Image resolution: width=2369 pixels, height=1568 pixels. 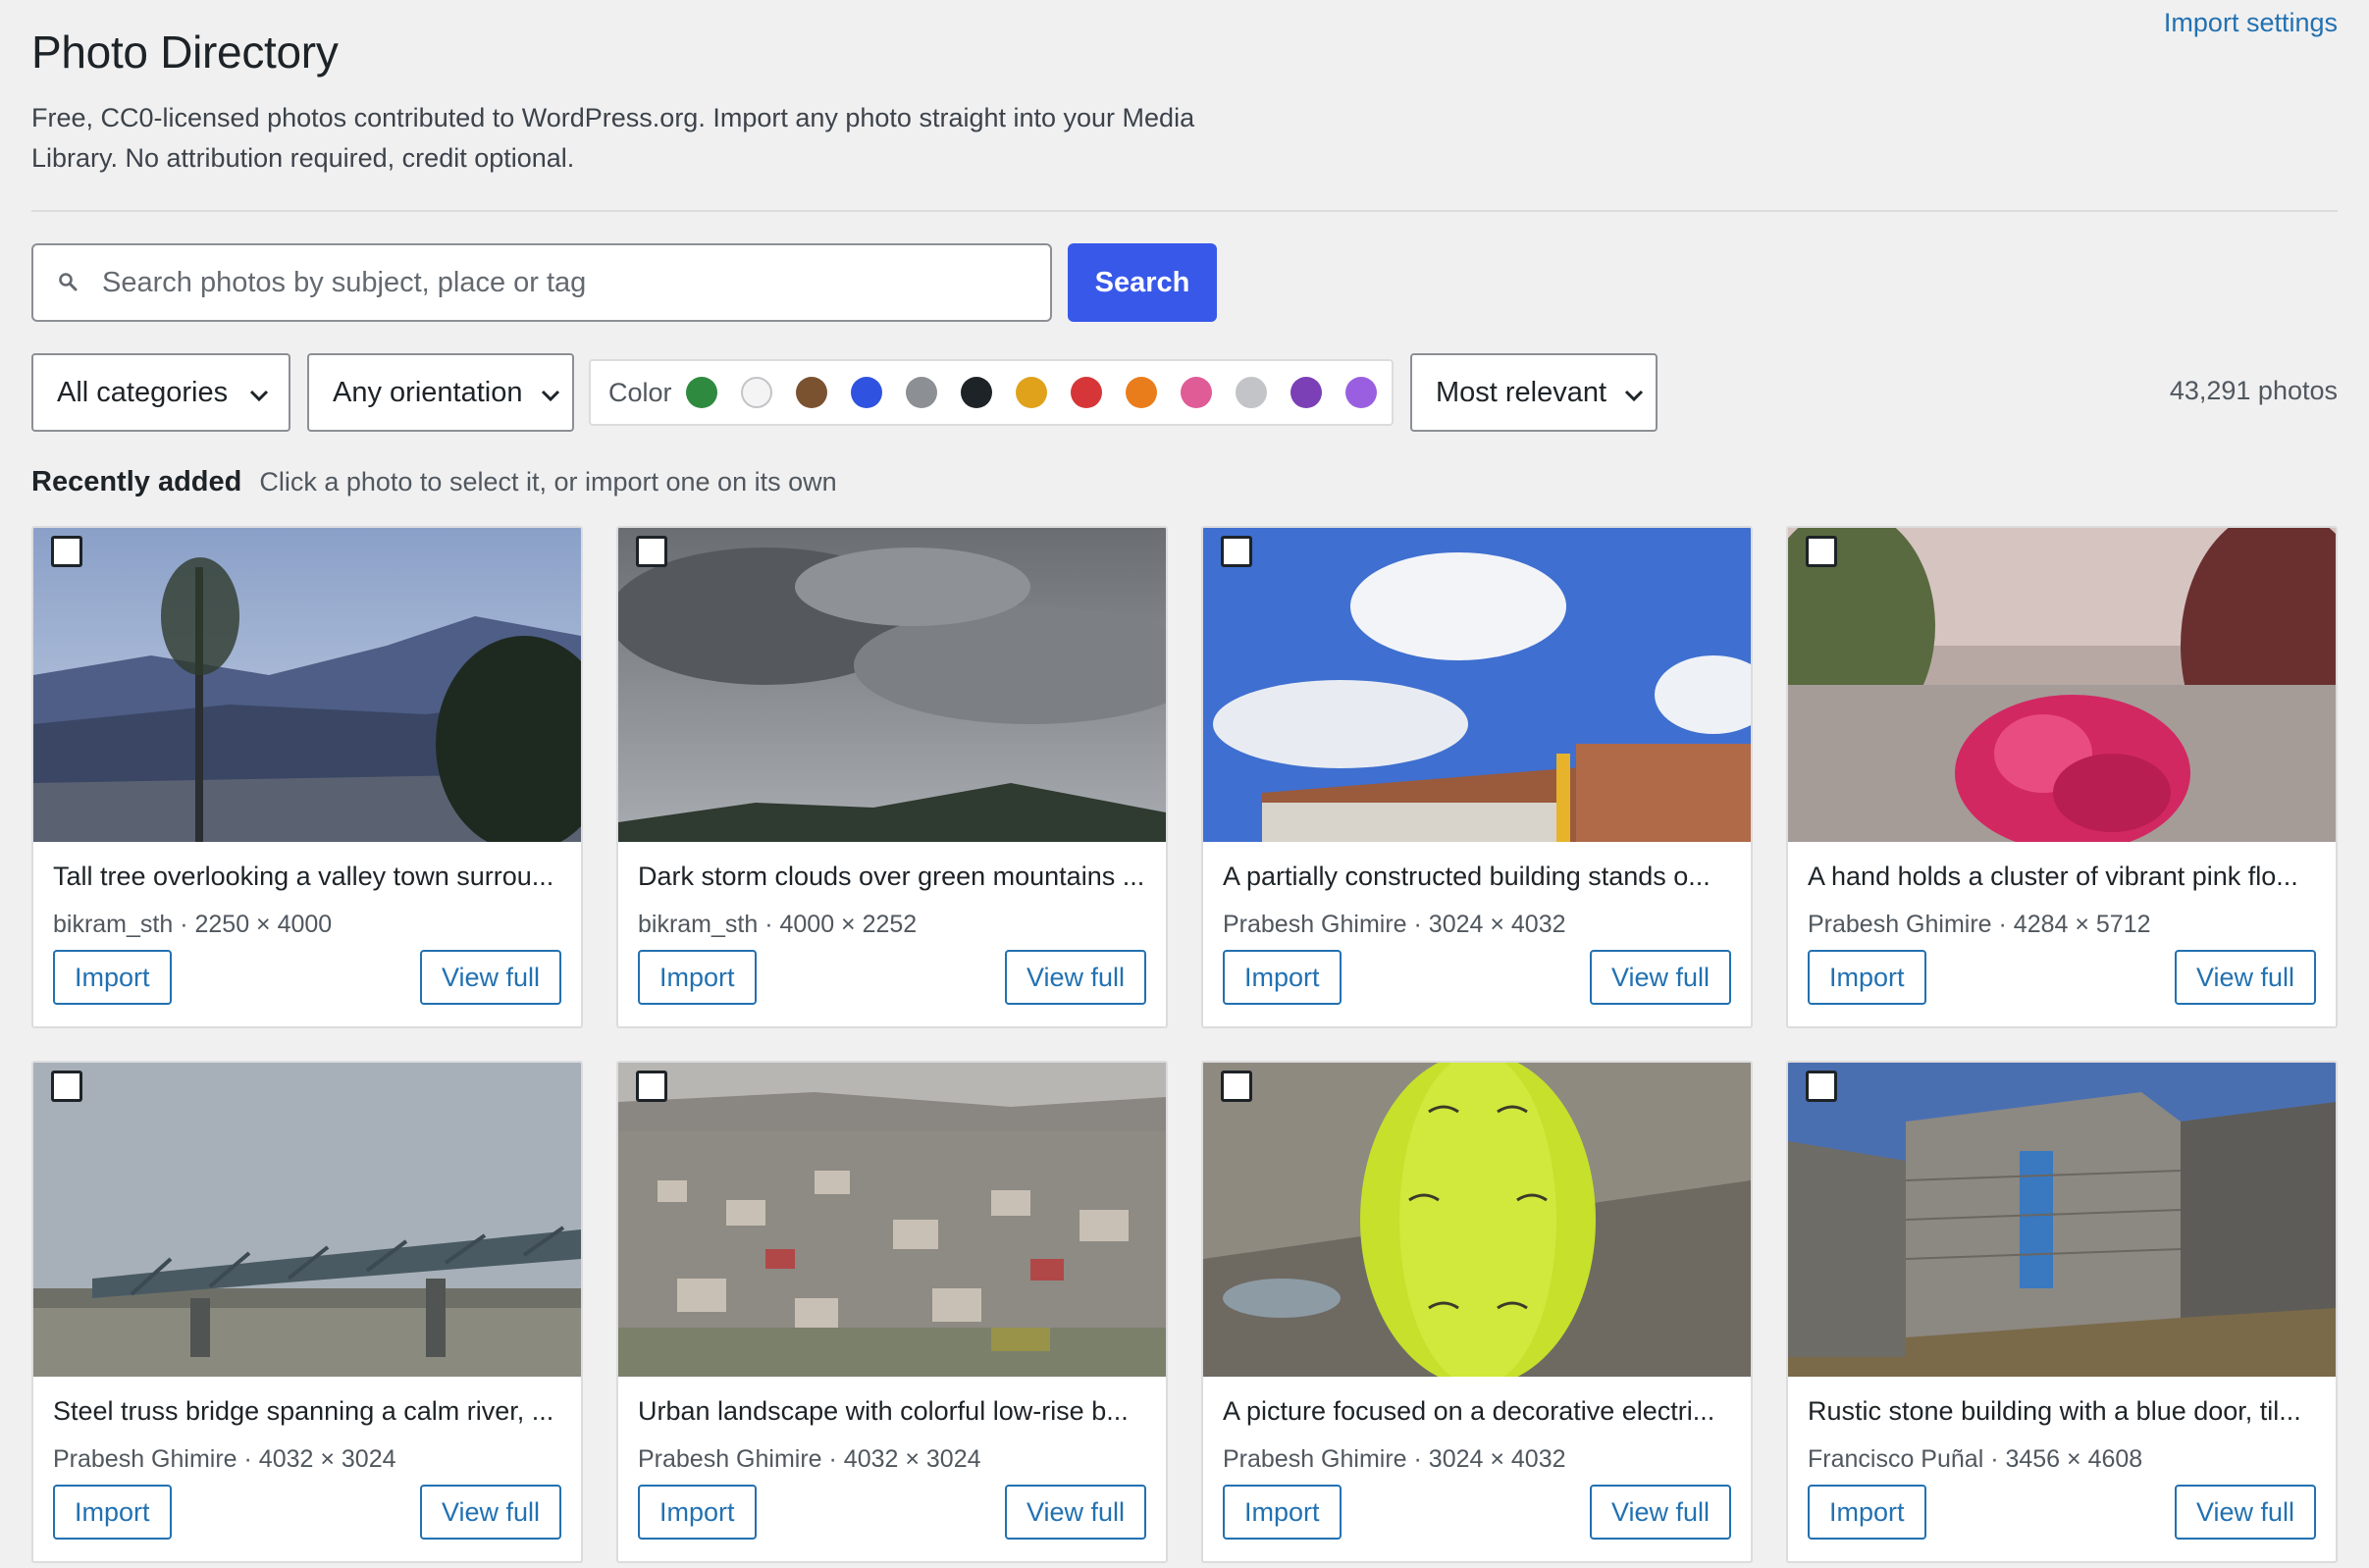 I want to click on sort-select: Most relevant, so click(x=1534, y=392).